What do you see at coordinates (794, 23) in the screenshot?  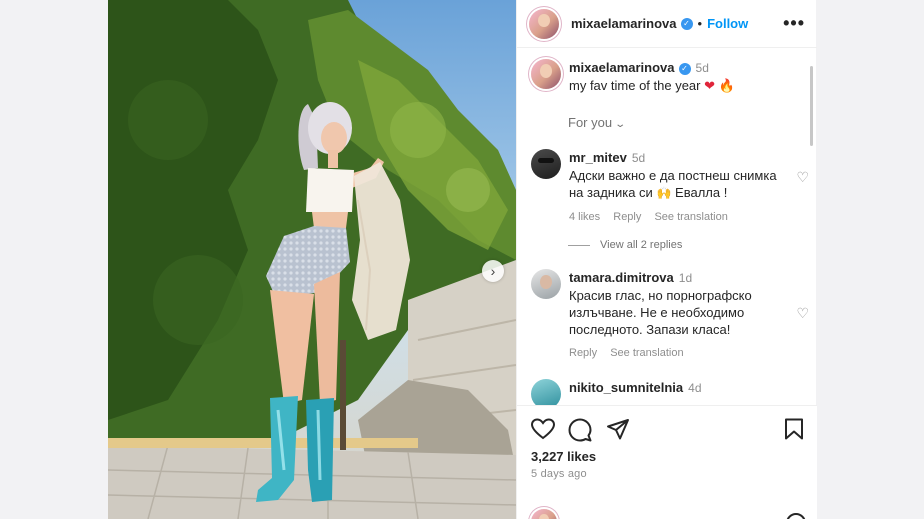 I see `more-options-icon: •••` at bounding box center [794, 23].